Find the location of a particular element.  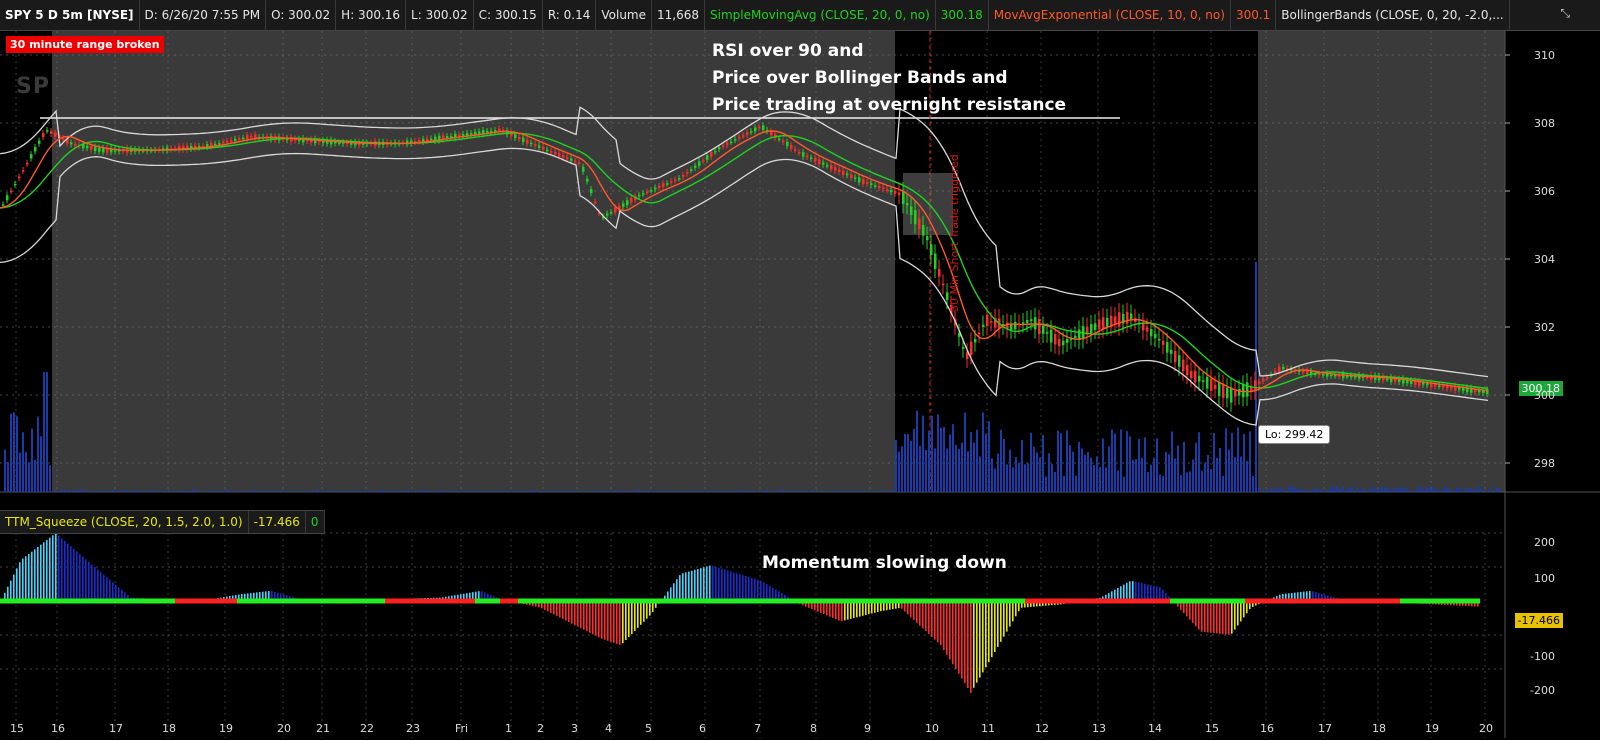

ttm-study-label: TTM_Squeeze (CLOSE, 20, 1.5, 2.0, 1.0) is located at coordinates (124, 522).